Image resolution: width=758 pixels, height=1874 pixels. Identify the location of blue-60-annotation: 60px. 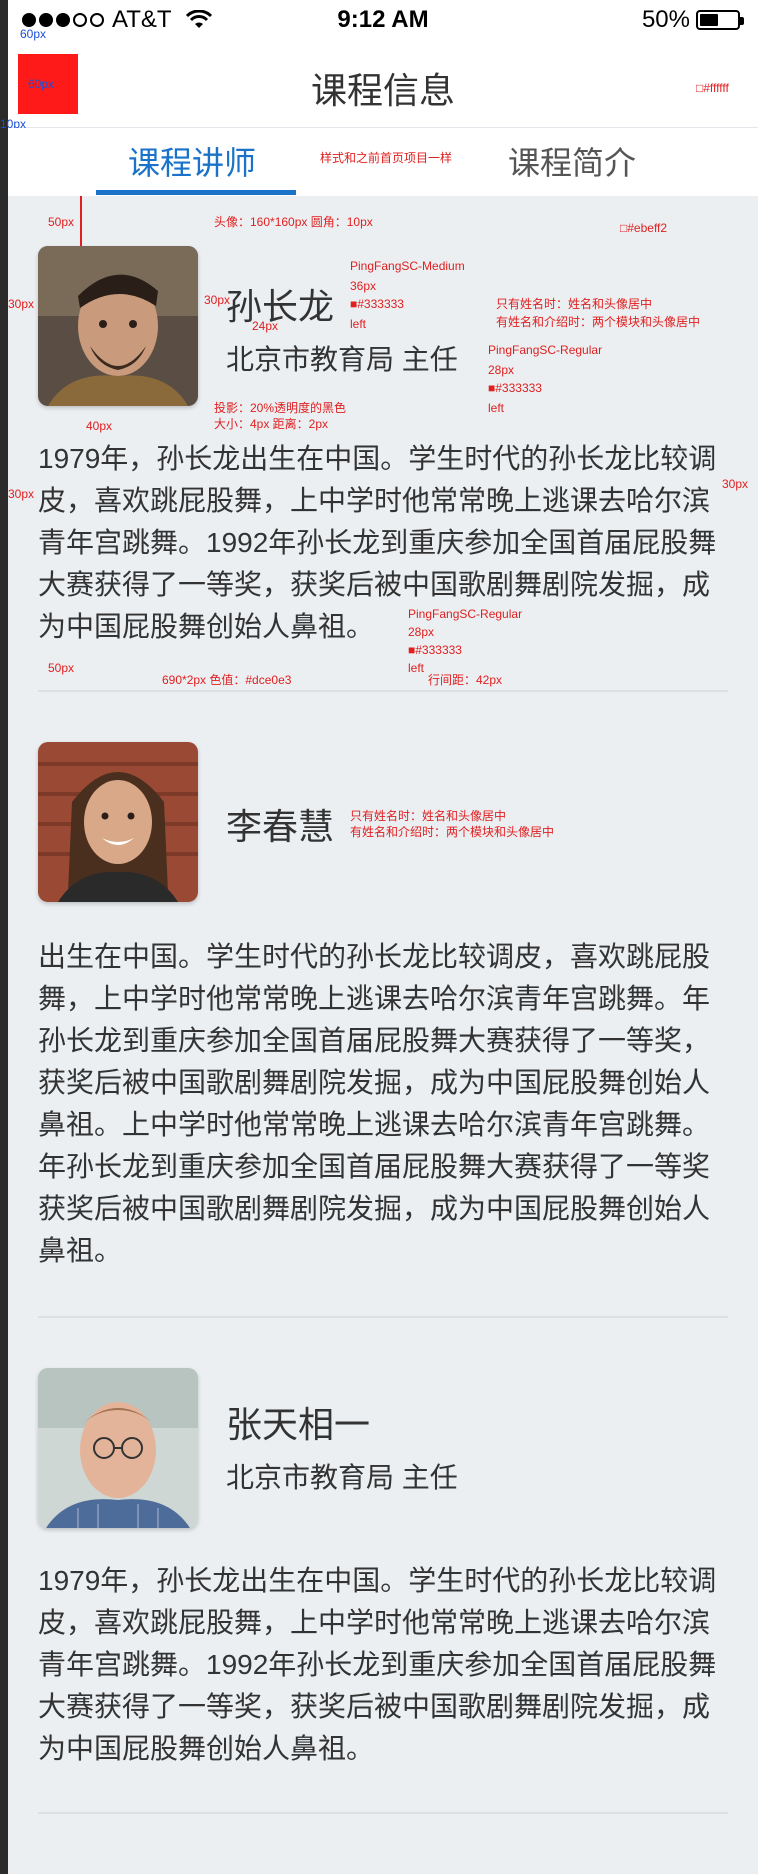
(33, 34).